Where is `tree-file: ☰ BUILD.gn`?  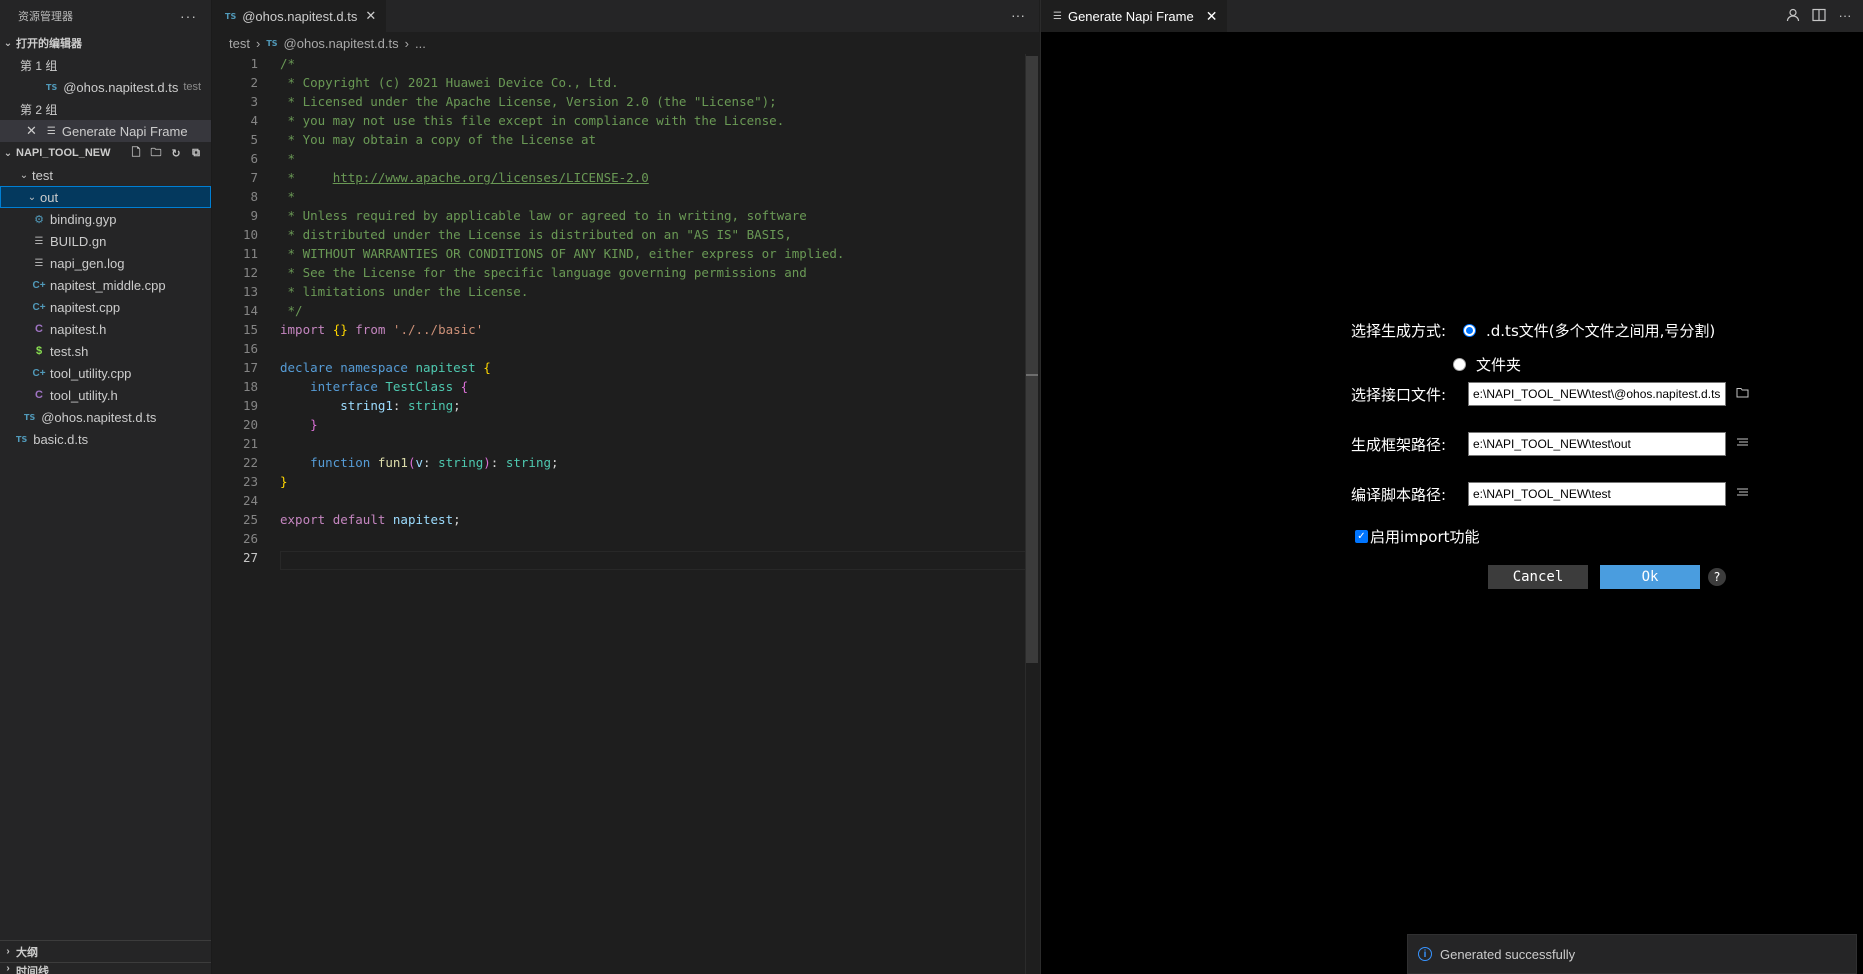
tree-file: ☰ BUILD.gn is located at coordinates (105, 241).